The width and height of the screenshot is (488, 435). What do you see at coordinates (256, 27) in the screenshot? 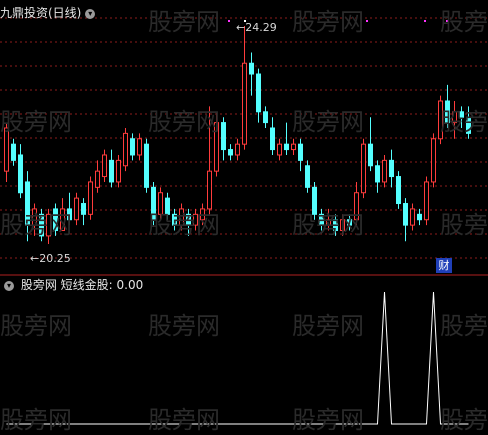
I see `high-price-label: ←24.29` at bounding box center [256, 27].